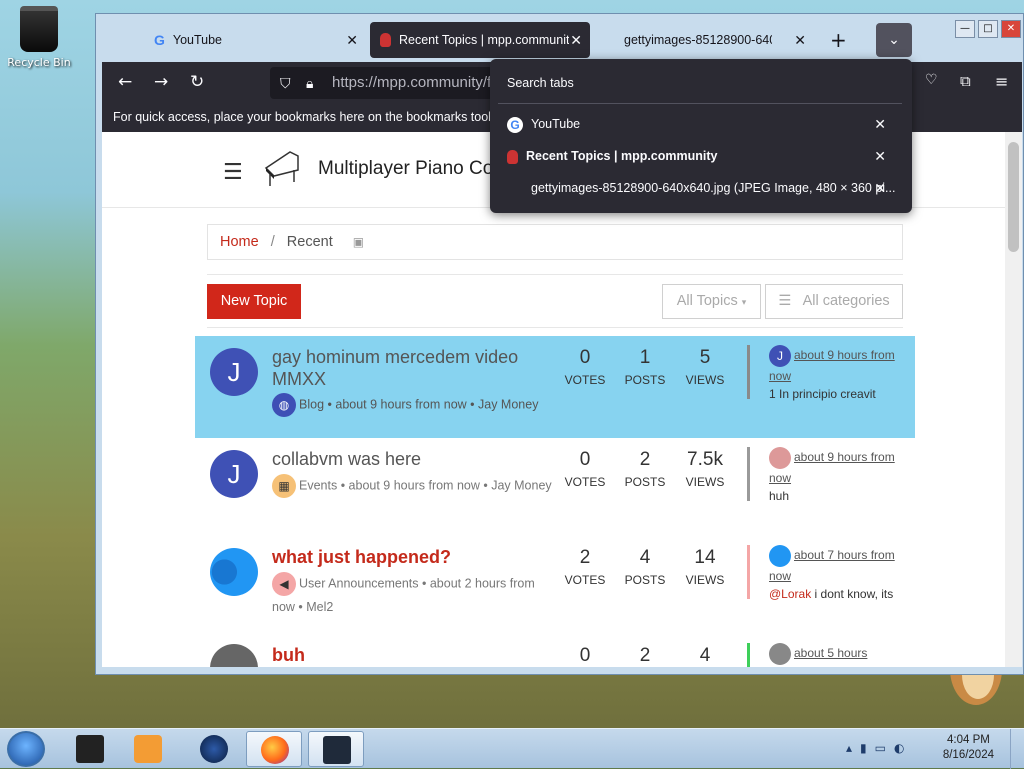 This screenshot has width=1024, height=769. Describe the element at coordinates (239, 242) in the screenshot. I see `breadcrumb-home-link: Home` at that location.